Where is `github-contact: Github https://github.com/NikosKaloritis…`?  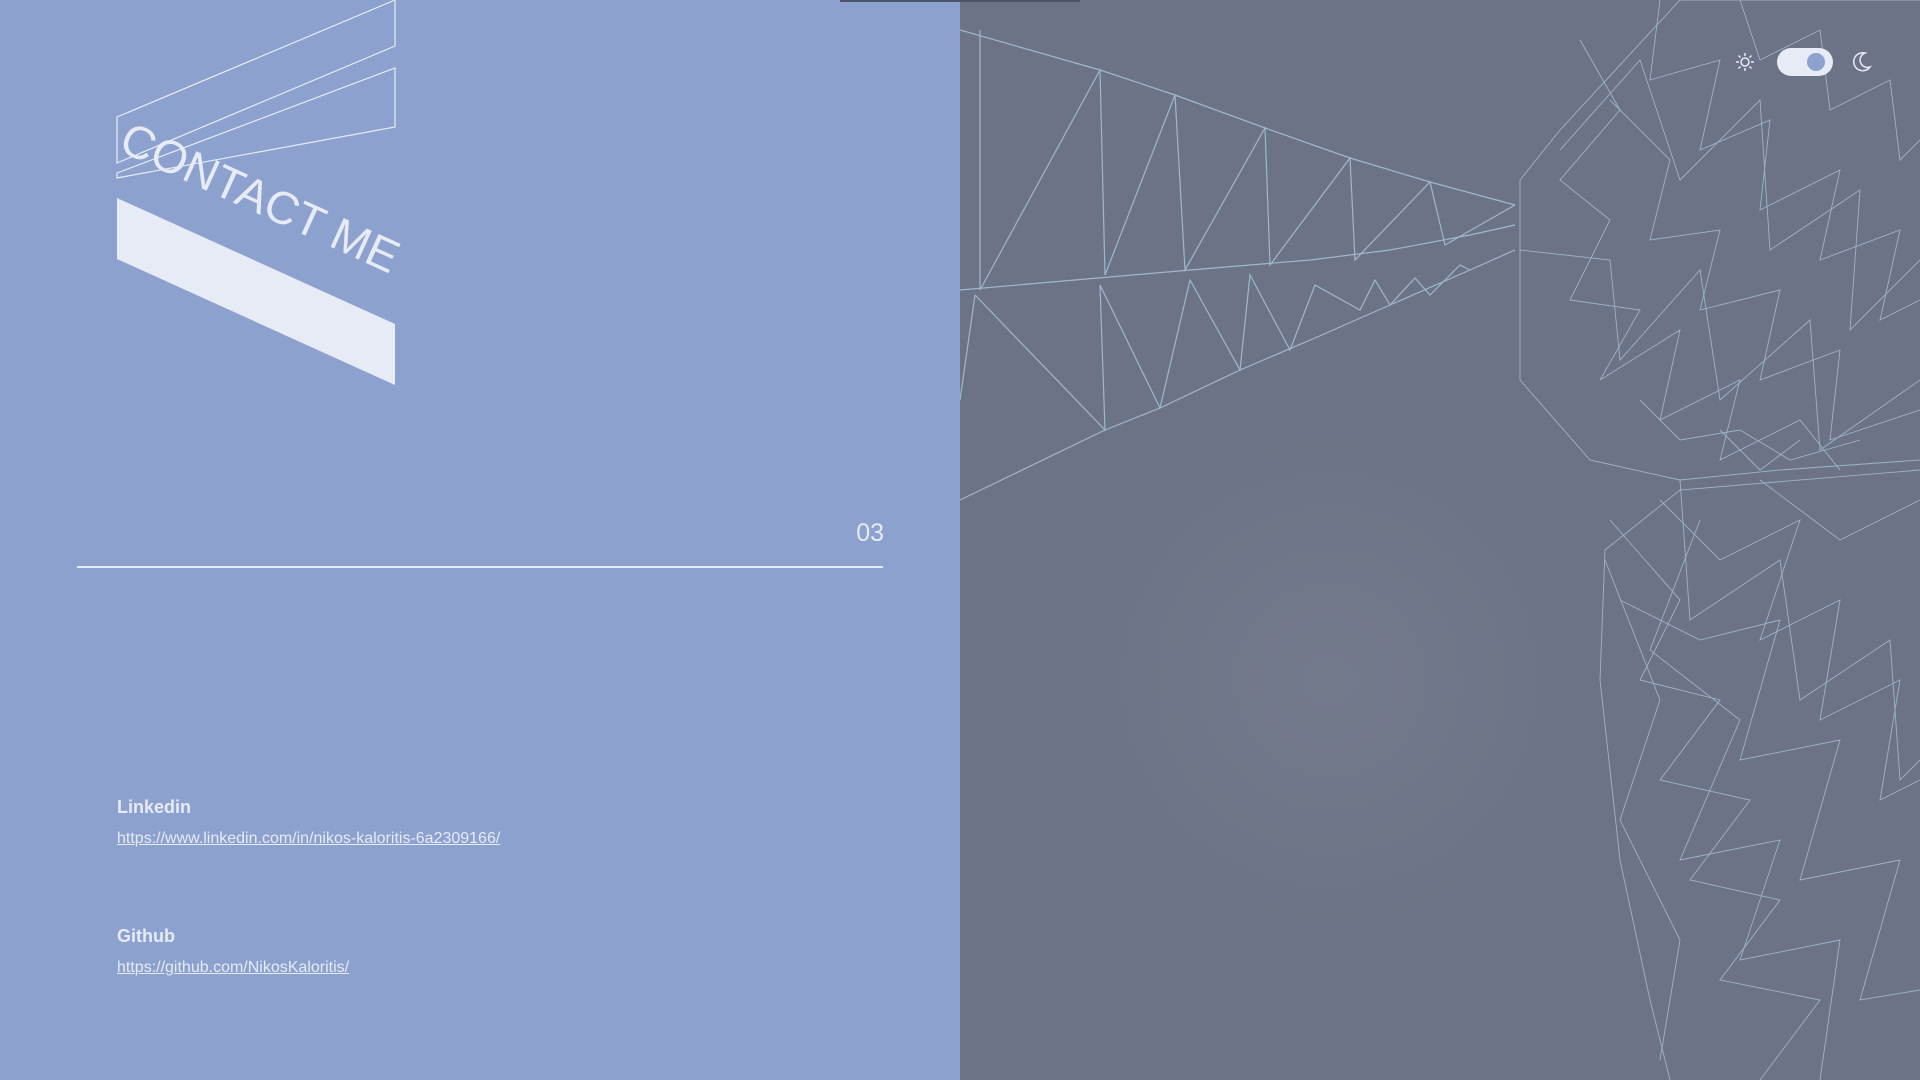 github-contact: Github https://github.com/NikosKaloritis… is located at coordinates (233, 951).